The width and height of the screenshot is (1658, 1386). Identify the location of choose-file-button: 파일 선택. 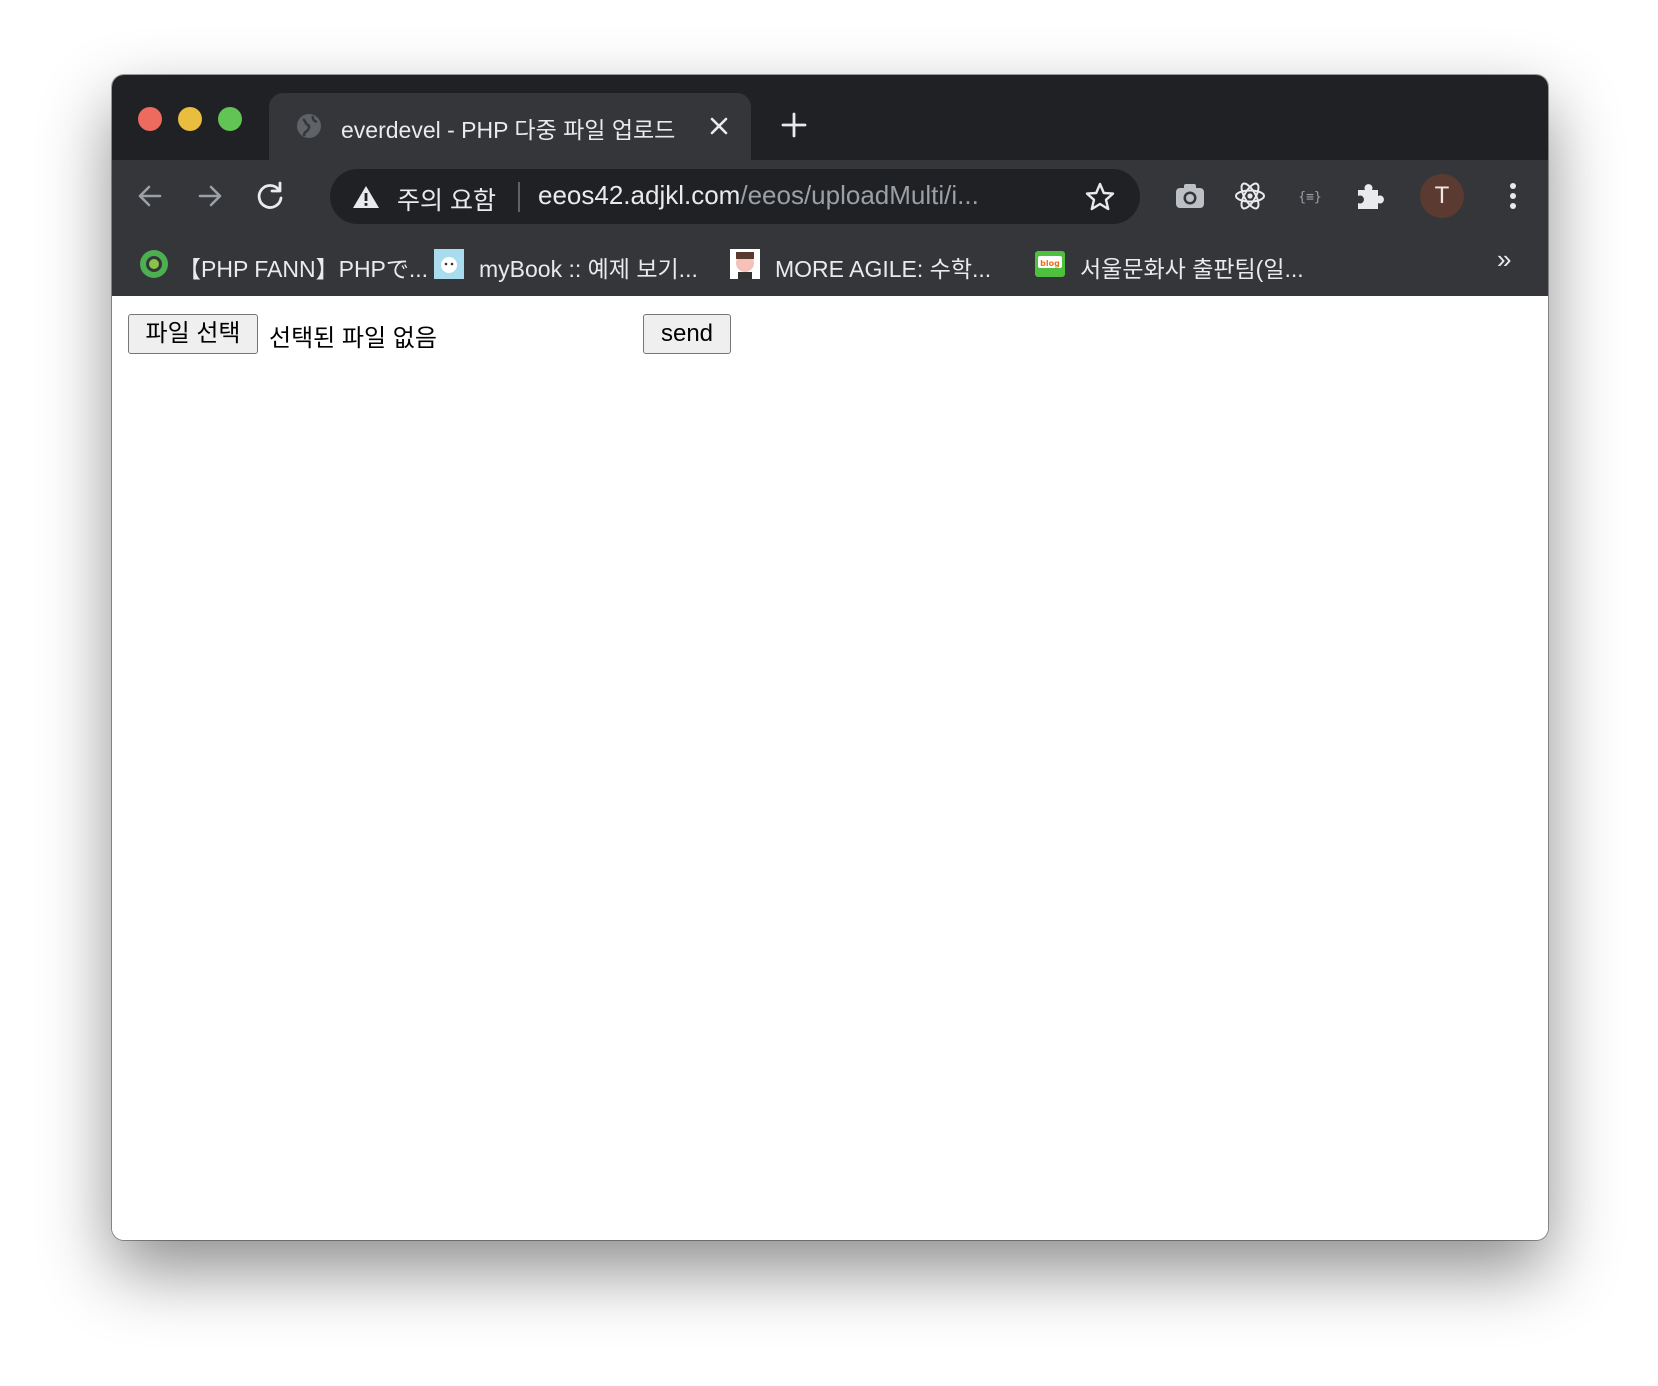
(193, 334).